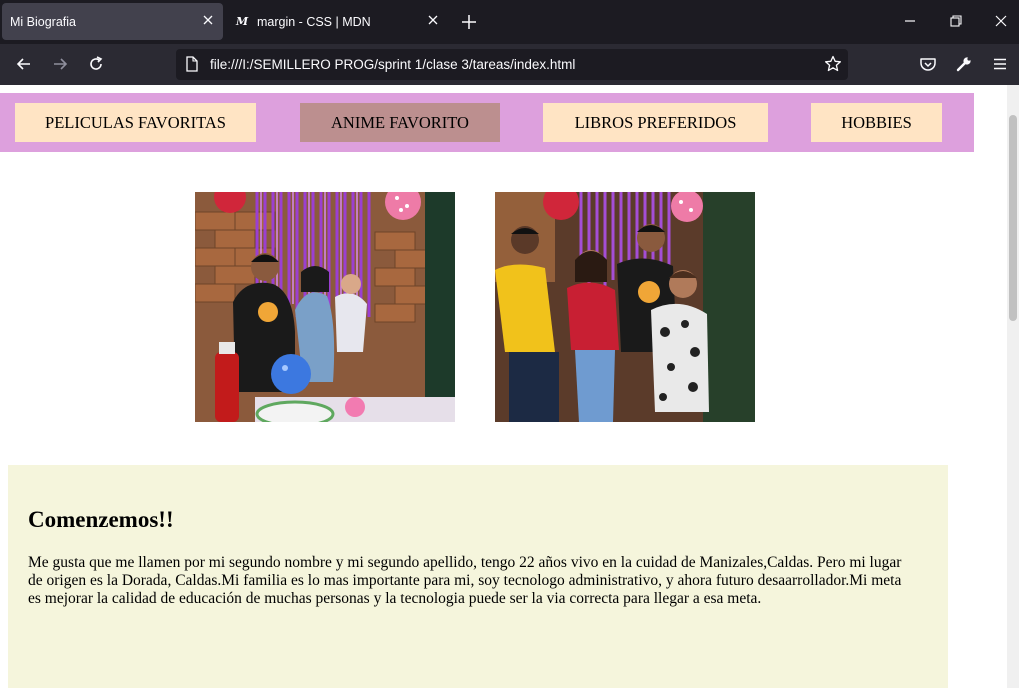  Describe the element at coordinates (910, 21) in the screenshot. I see `minimize-icon` at that location.